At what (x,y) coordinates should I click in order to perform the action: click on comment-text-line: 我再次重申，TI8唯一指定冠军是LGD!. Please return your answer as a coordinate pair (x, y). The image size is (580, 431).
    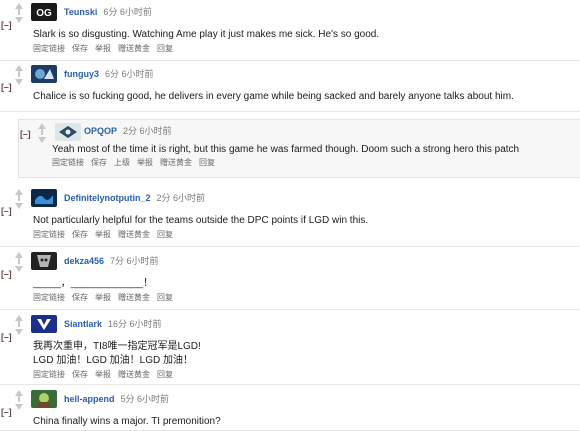
    Looking at the image, I should click on (117, 346).